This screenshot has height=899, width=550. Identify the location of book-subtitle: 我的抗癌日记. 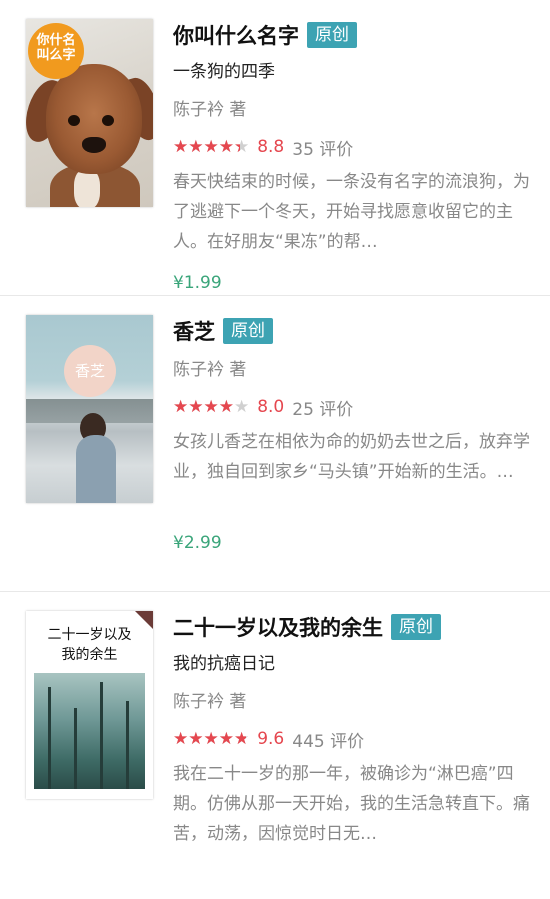
(224, 664).